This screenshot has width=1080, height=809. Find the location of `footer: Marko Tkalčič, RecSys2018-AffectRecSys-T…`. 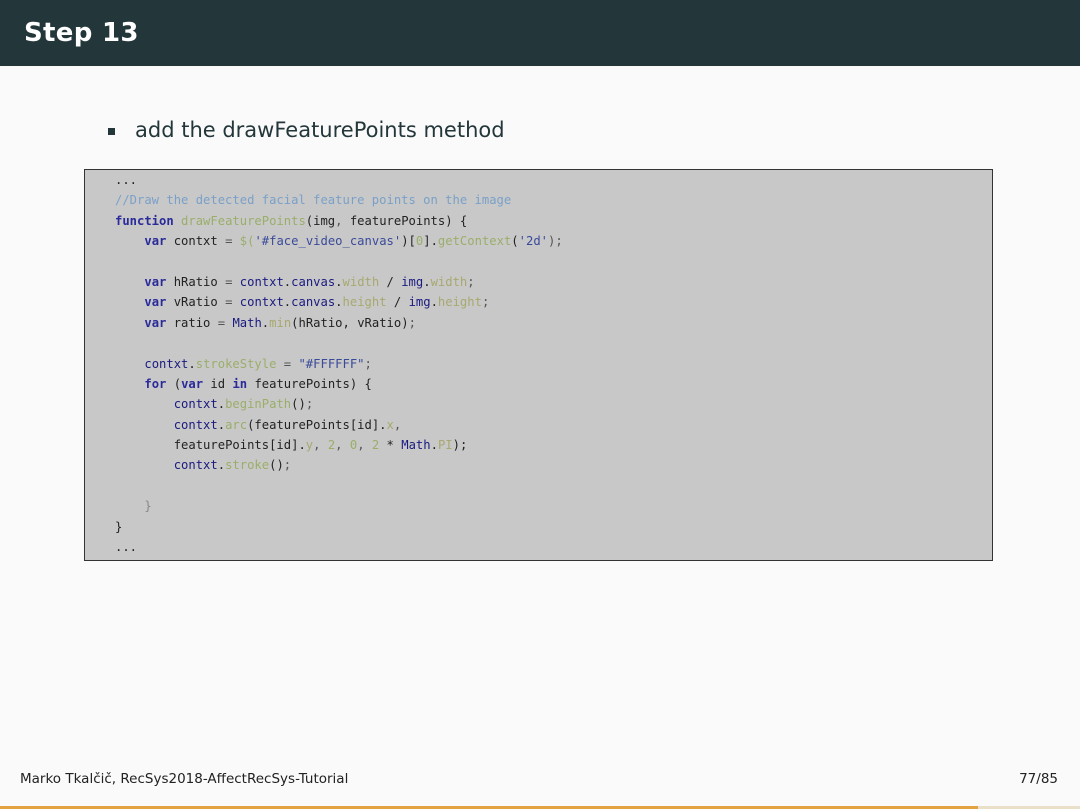

footer: Marko Tkalčič, RecSys2018-AffectRecSys-T… is located at coordinates (540, 780).